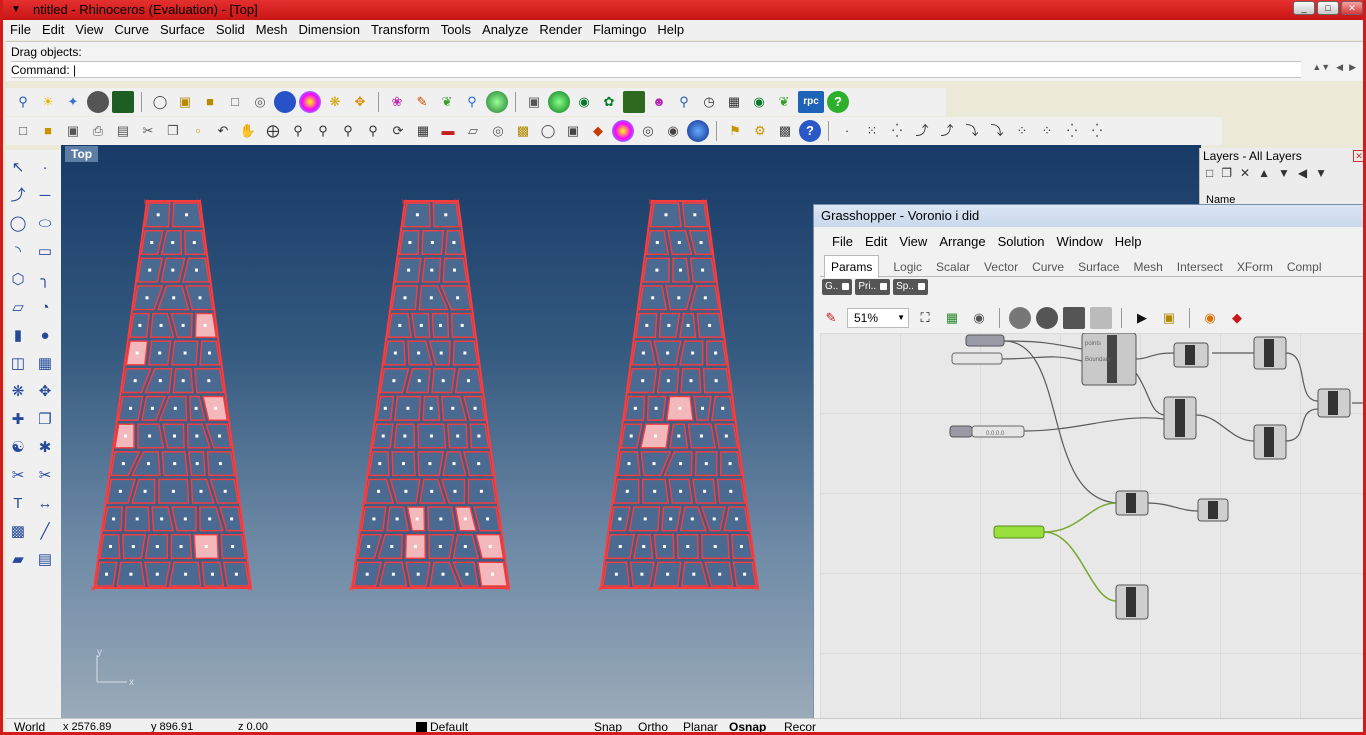  I want to click on menu-file: File, so click(20, 29).